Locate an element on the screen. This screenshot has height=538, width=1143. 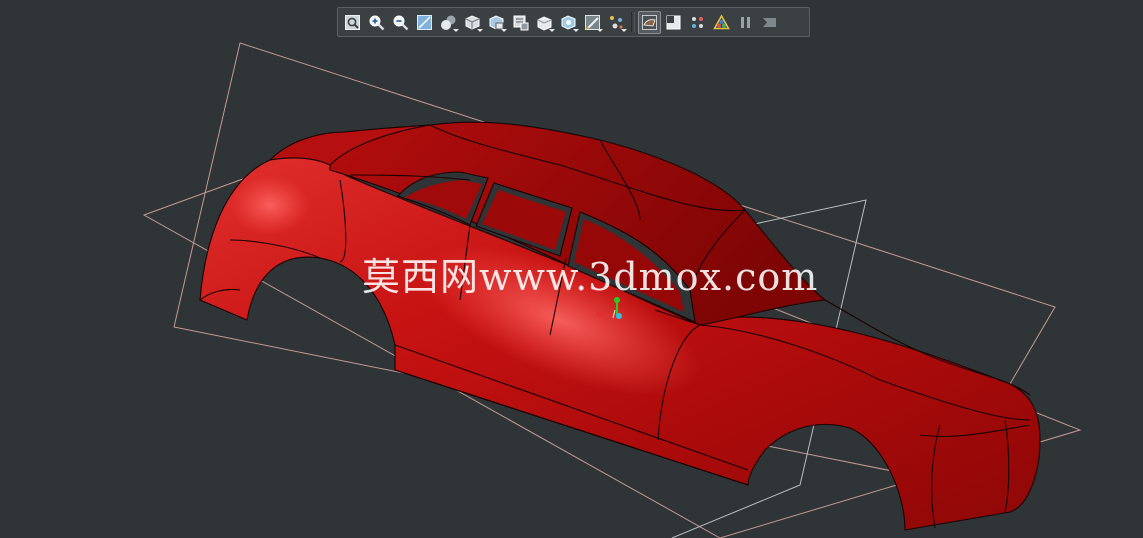
apply-scene-button is located at coordinates (616, 22).